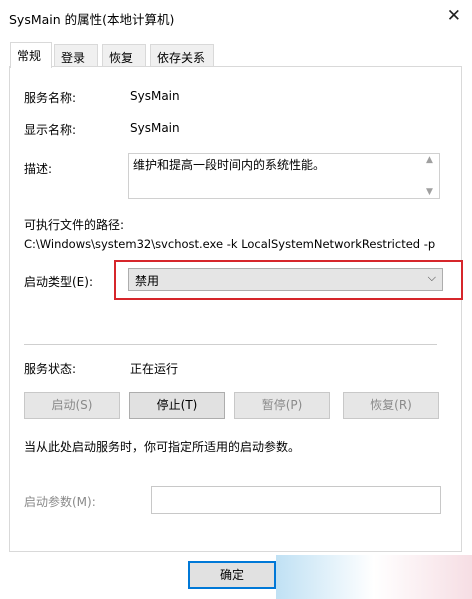 The height and width of the screenshot is (599, 472). What do you see at coordinates (76, 55) in the screenshot?
I see `tab-logon: 登录` at bounding box center [76, 55].